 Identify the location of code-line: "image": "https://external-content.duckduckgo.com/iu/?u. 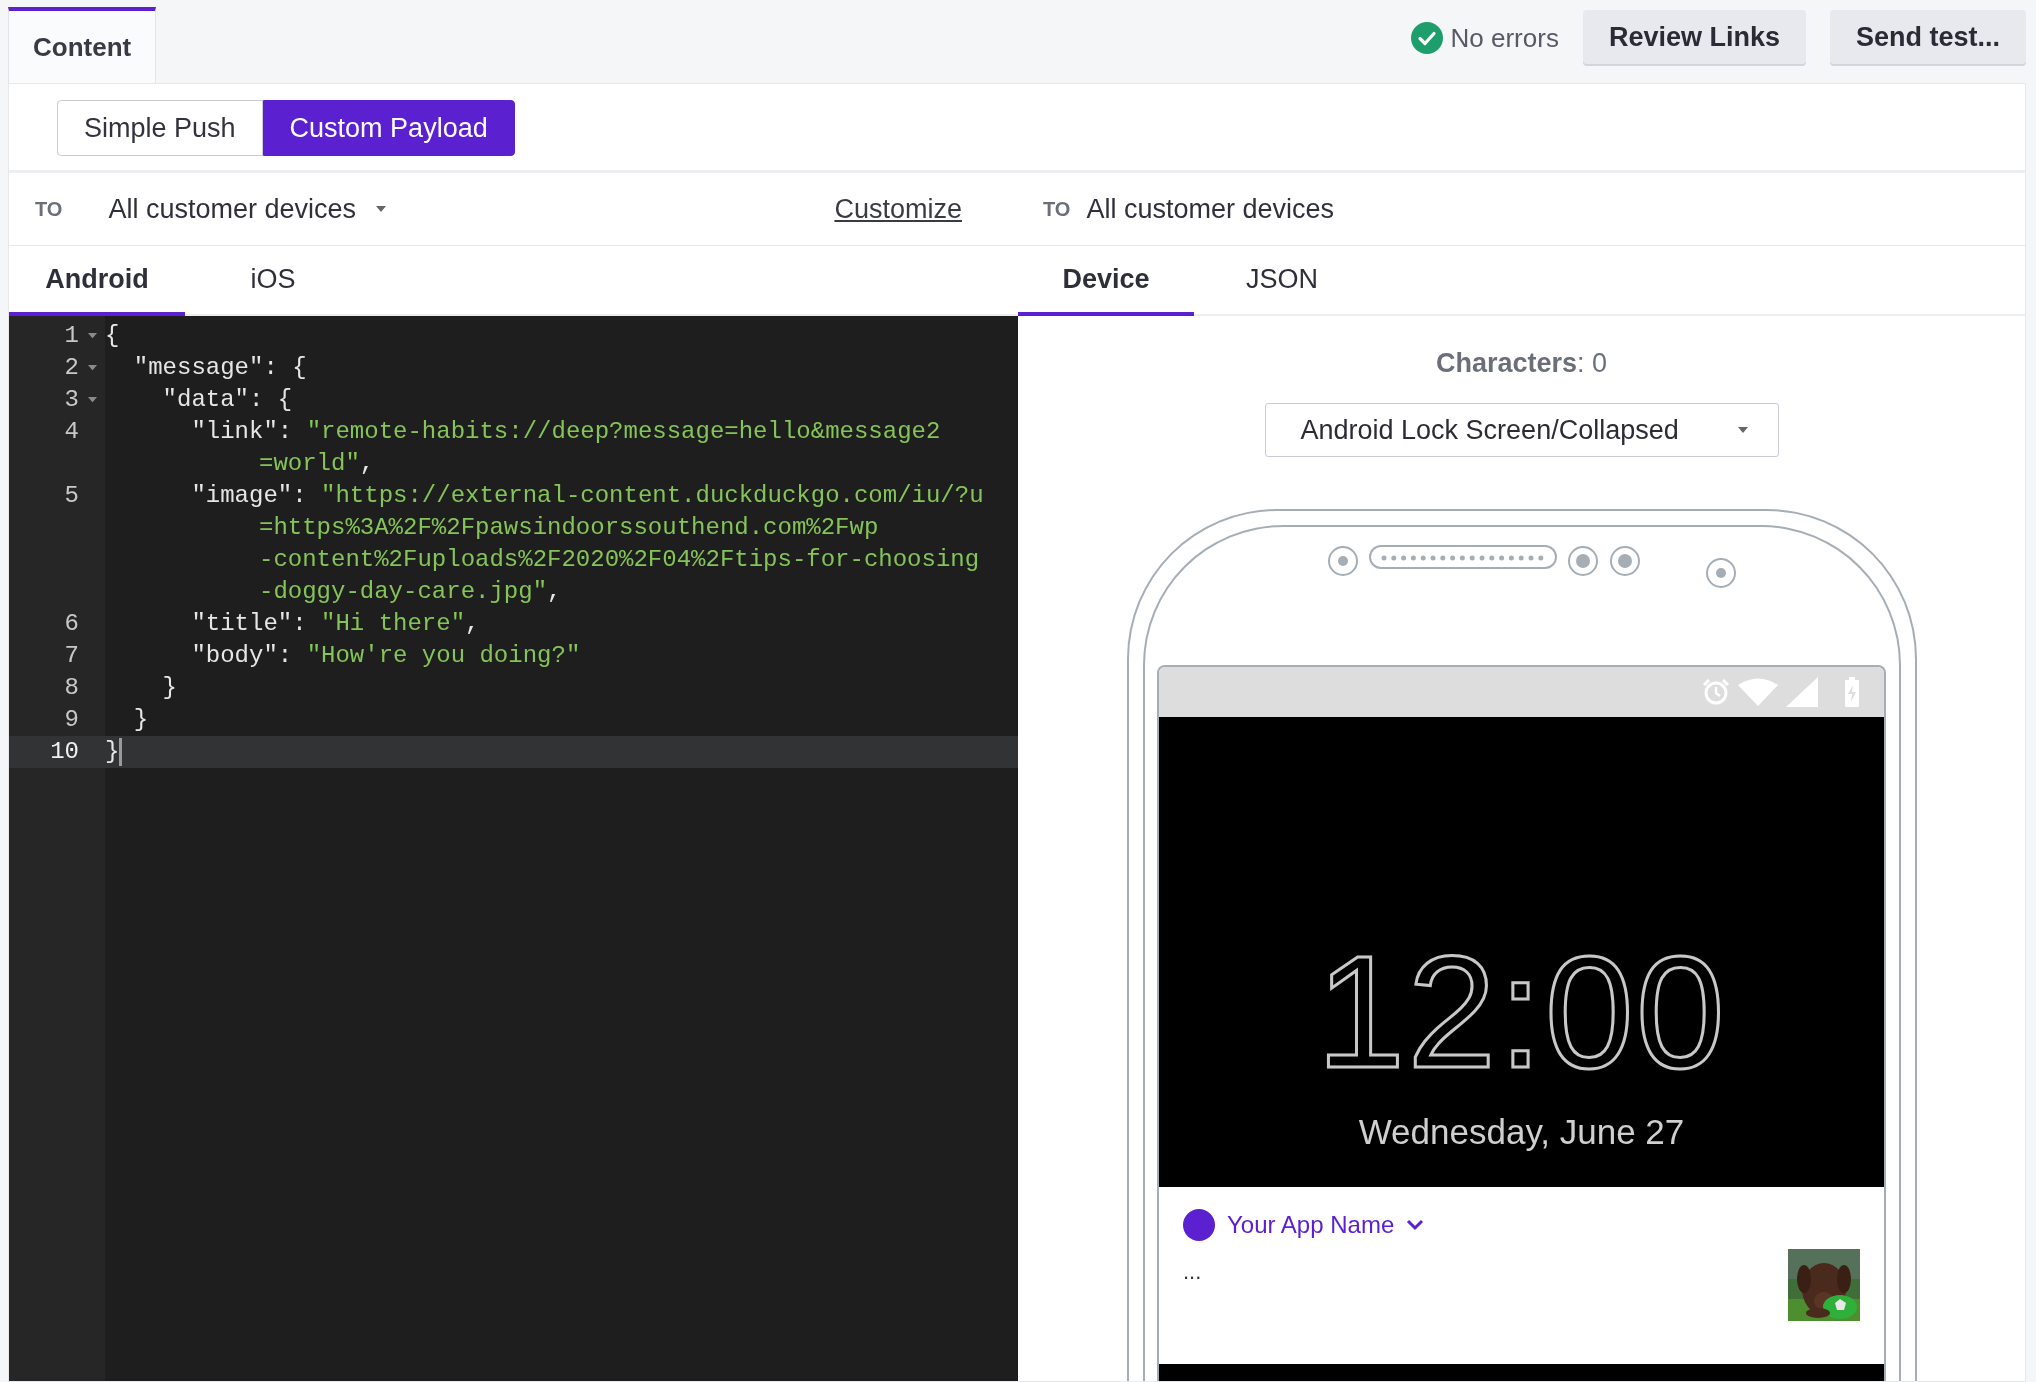
(587, 496).